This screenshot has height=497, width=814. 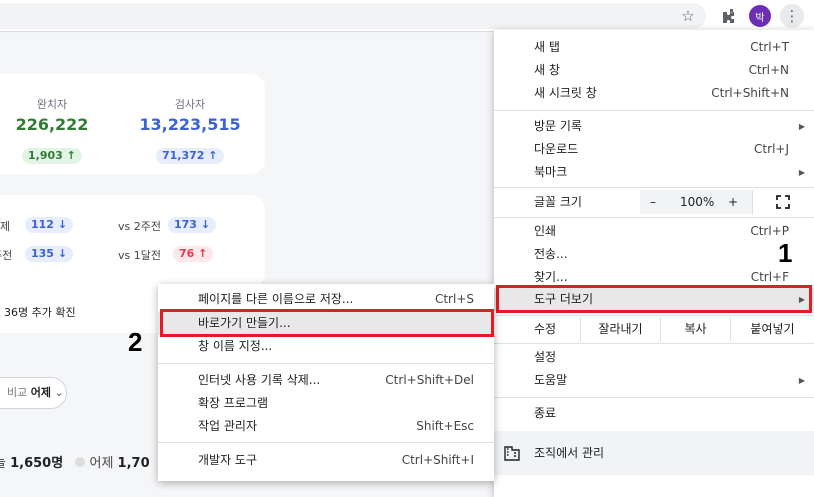 I want to click on menu-print: 인쇄 Ctrl+P, so click(x=654, y=231).